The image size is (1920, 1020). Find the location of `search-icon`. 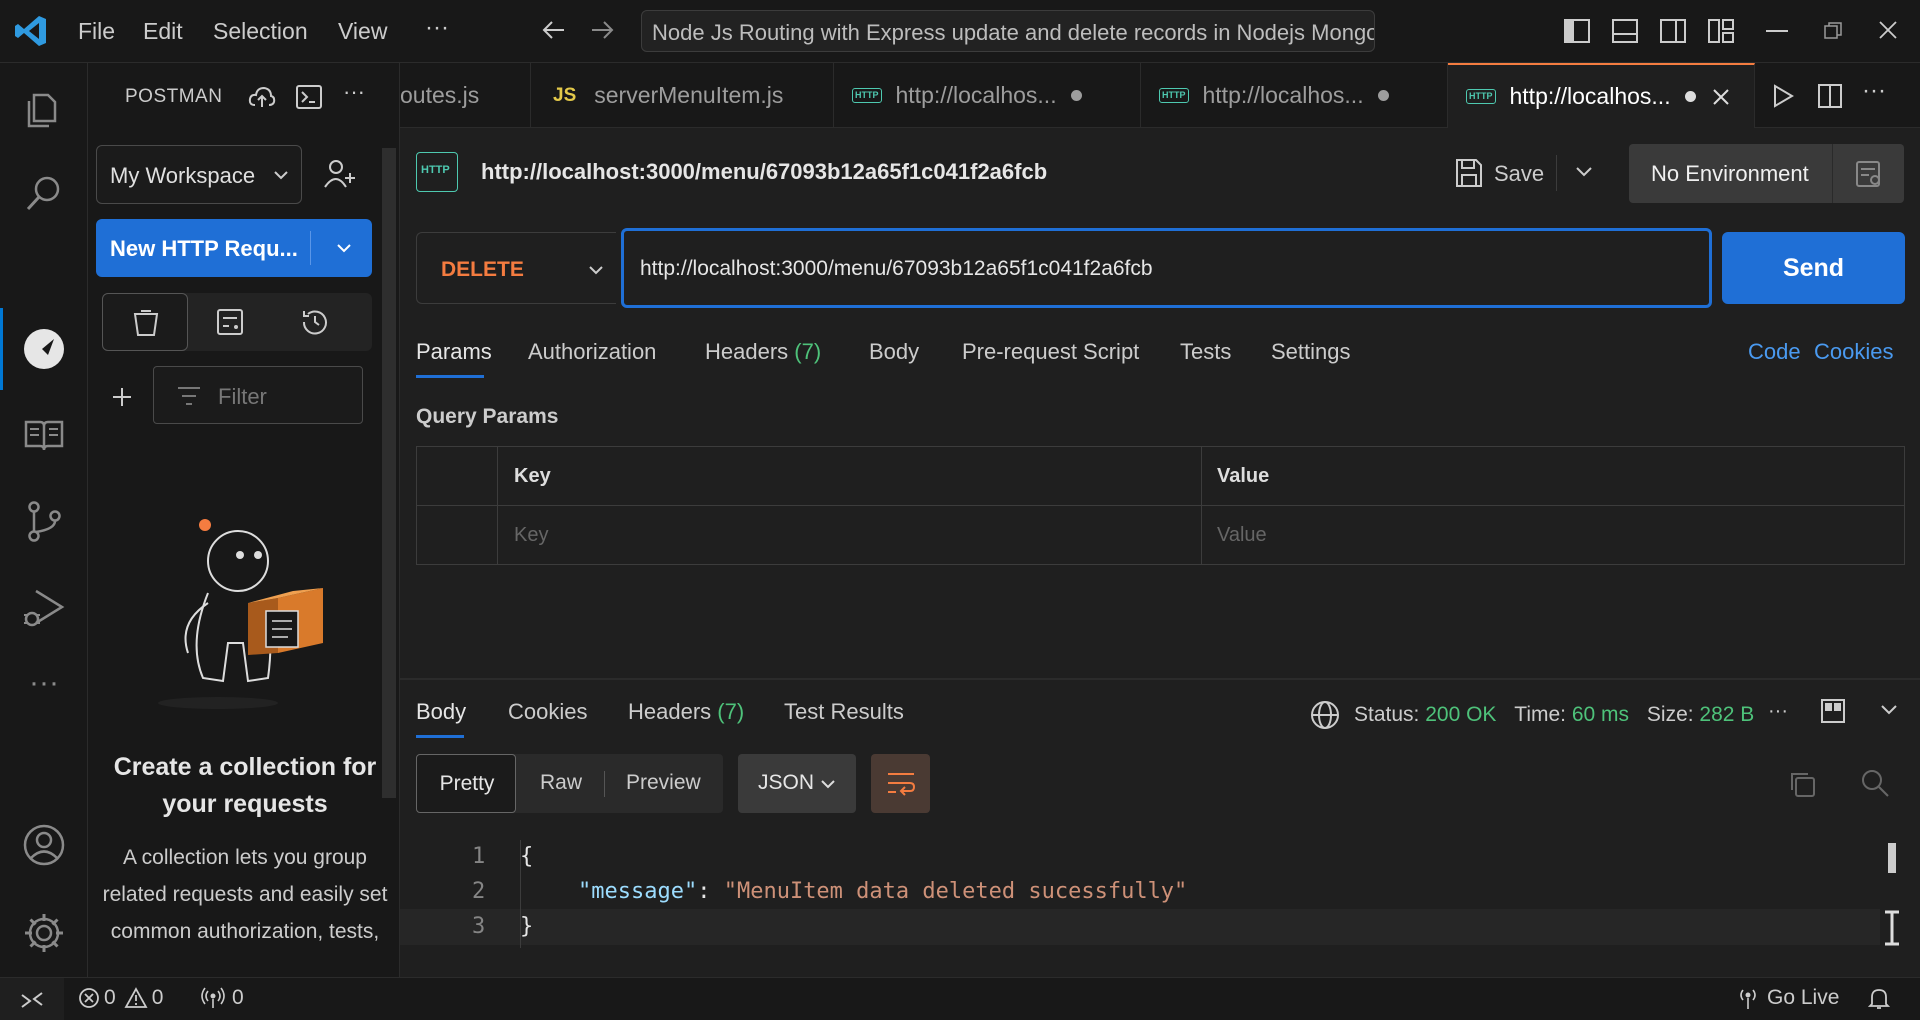

search-icon is located at coordinates (44, 193).